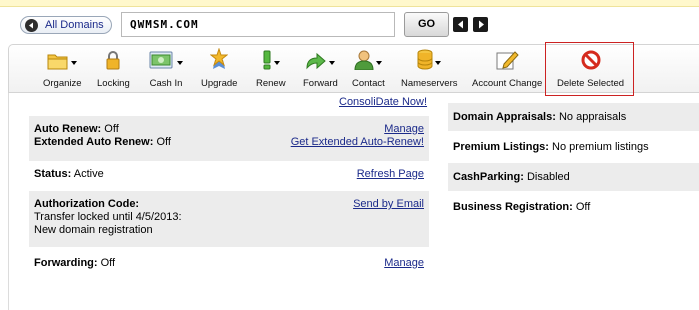 The width and height of the screenshot is (699, 310). What do you see at coordinates (488, 177) in the screenshot?
I see `cashparking-label: CashParking:` at bounding box center [488, 177].